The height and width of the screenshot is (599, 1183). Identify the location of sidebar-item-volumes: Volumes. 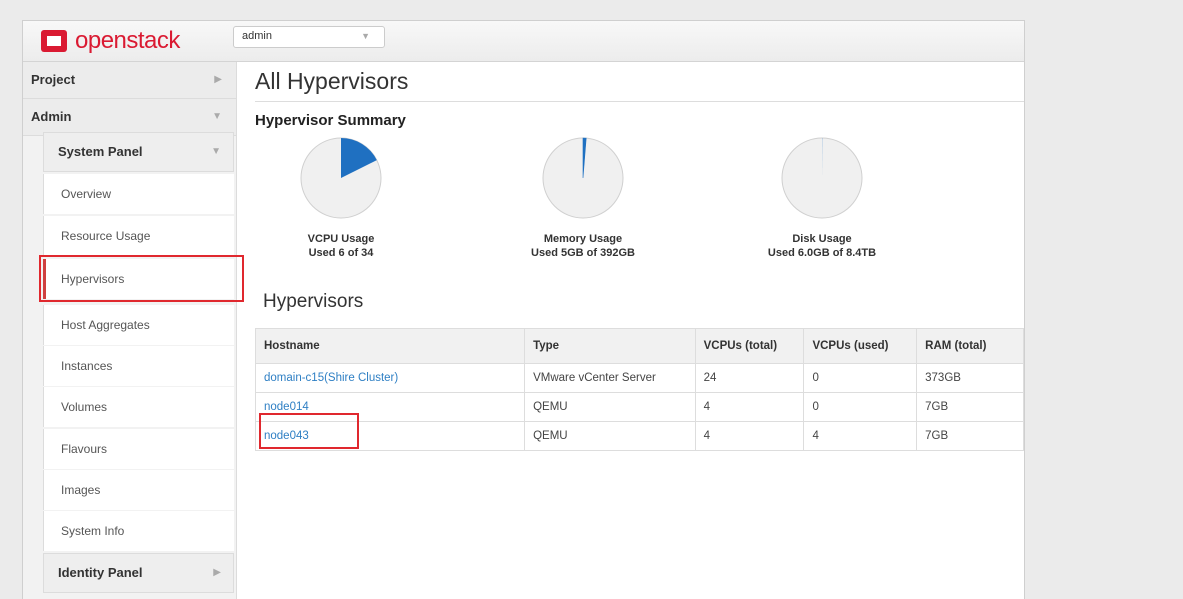
(138, 407).